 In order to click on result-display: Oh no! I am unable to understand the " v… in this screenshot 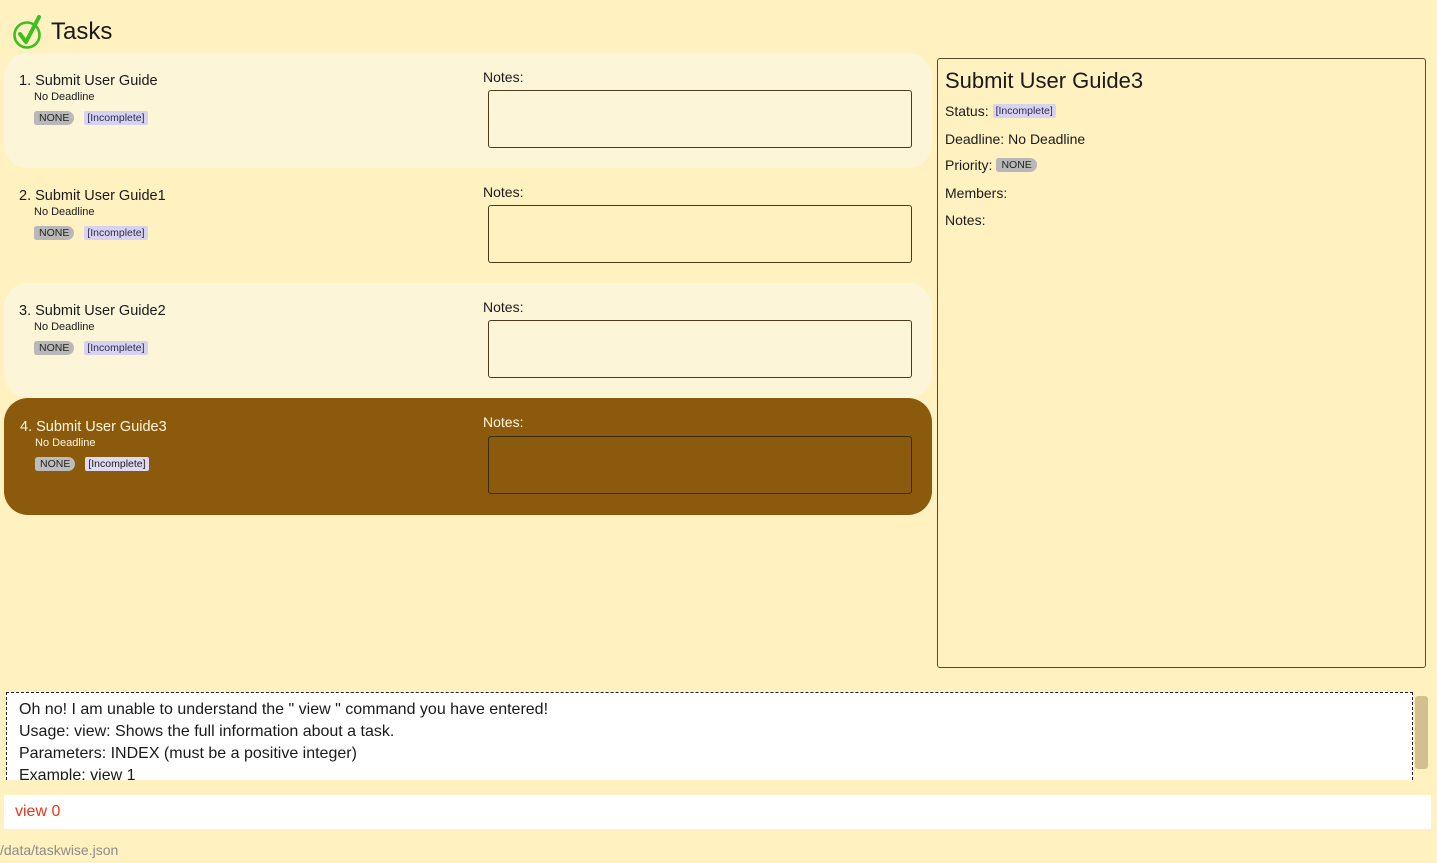, I will do `click(709, 736)`.